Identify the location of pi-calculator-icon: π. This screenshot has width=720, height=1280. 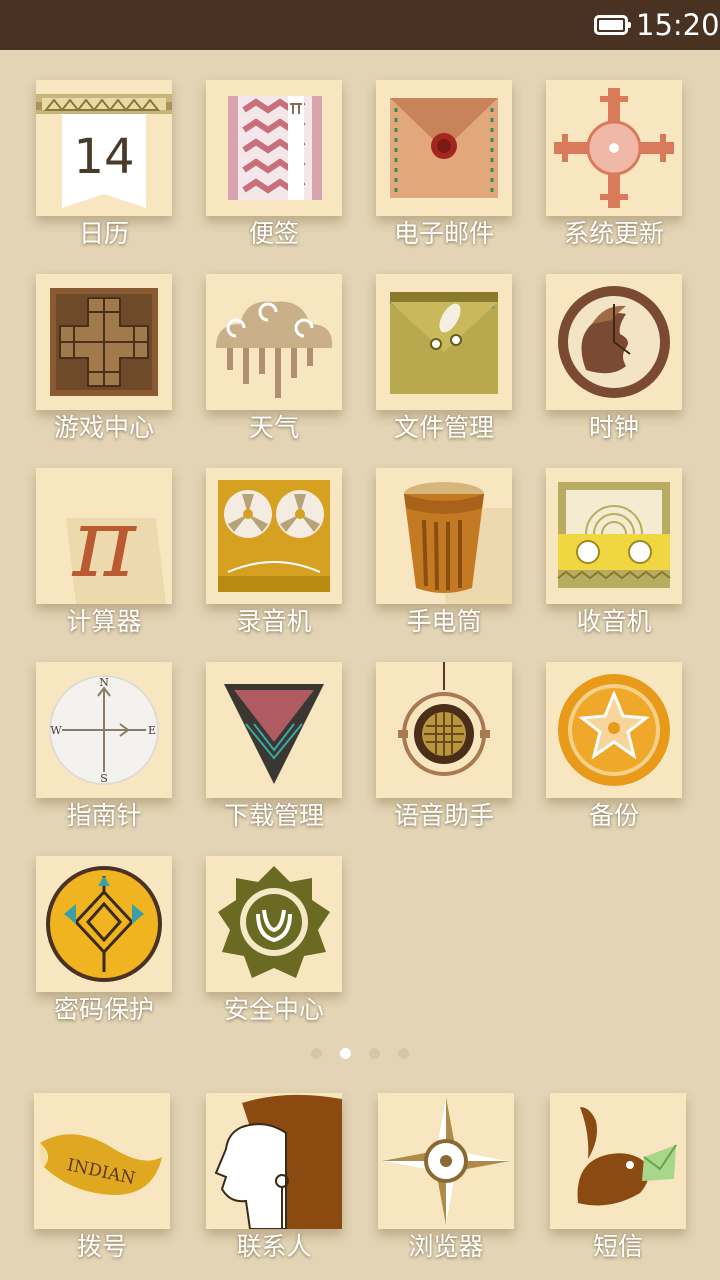
(104, 536).